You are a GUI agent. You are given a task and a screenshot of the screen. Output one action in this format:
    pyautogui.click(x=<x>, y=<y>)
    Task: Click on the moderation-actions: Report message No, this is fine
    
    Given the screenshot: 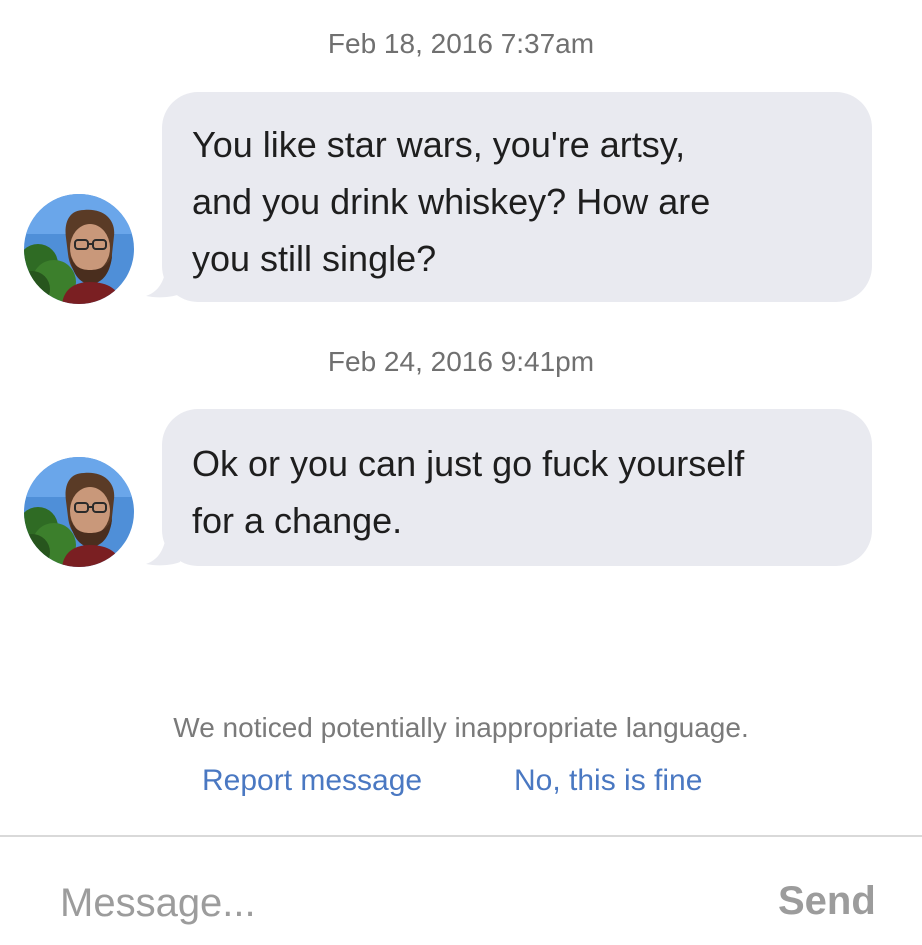 What is the action you would take?
    pyautogui.click(x=461, y=786)
    